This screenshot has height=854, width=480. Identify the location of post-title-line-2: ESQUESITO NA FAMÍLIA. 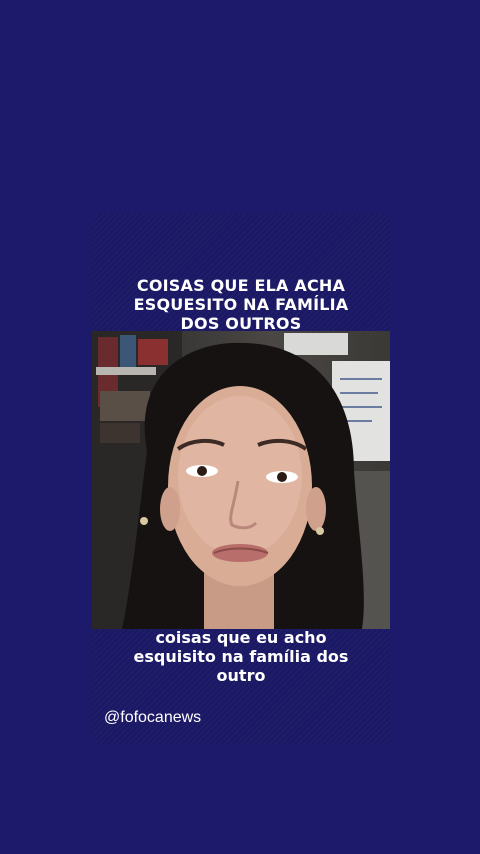
(241, 304).